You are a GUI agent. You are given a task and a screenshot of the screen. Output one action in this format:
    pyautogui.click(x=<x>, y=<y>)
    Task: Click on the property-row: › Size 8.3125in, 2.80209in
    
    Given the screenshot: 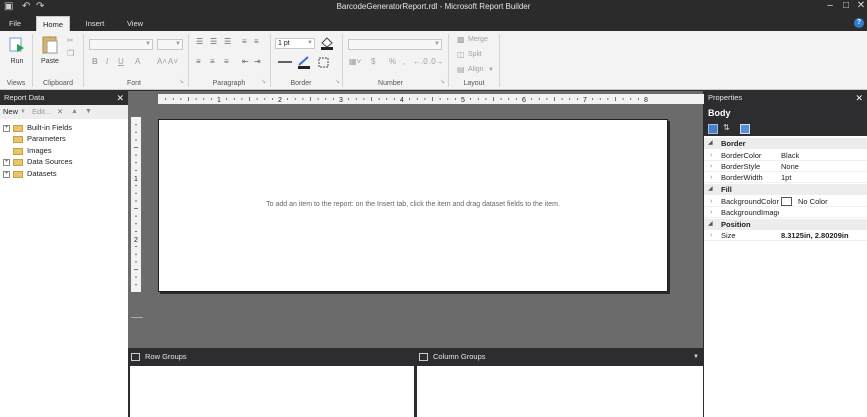 What is the action you would take?
    pyautogui.click(x=785, y=235)
    